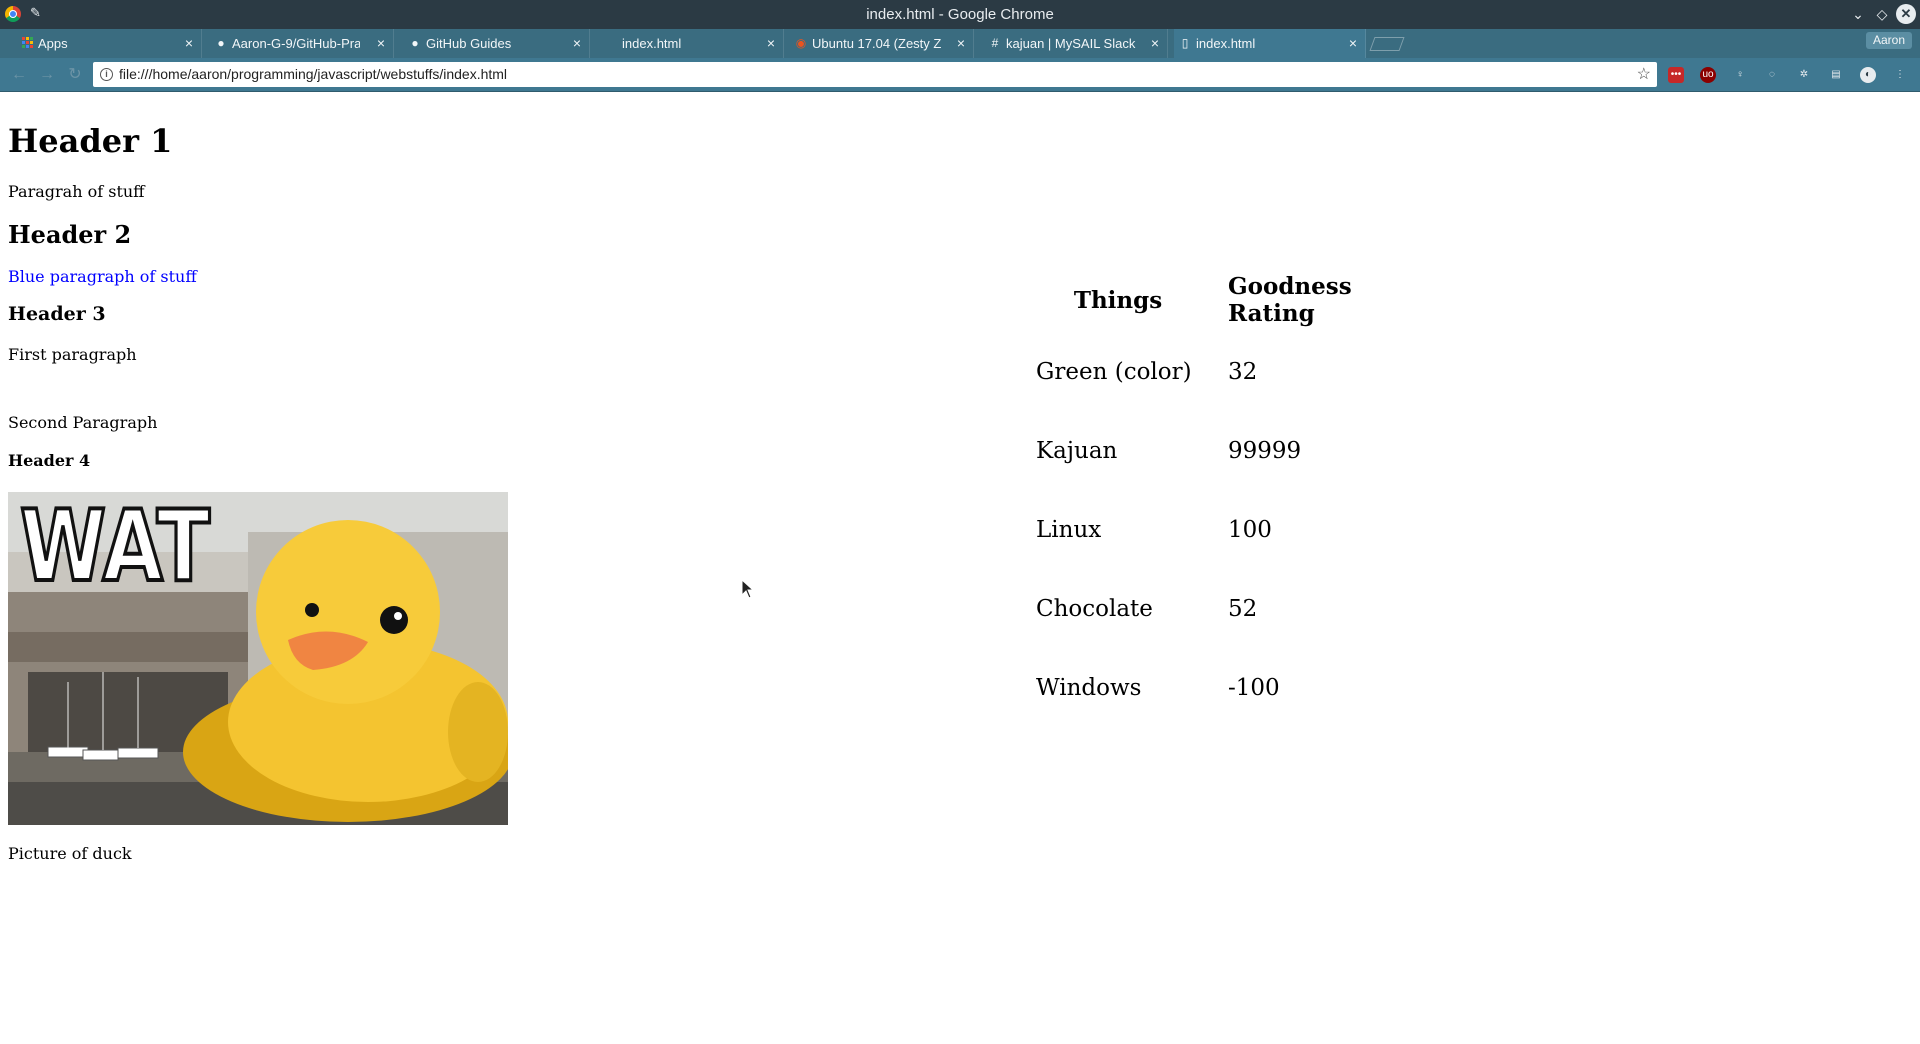 The width and height of the screenshot is (1920, 1044). Describe the element at coordinates (995, 43) in the screenshot. I see `slack-icon: #` at that location.